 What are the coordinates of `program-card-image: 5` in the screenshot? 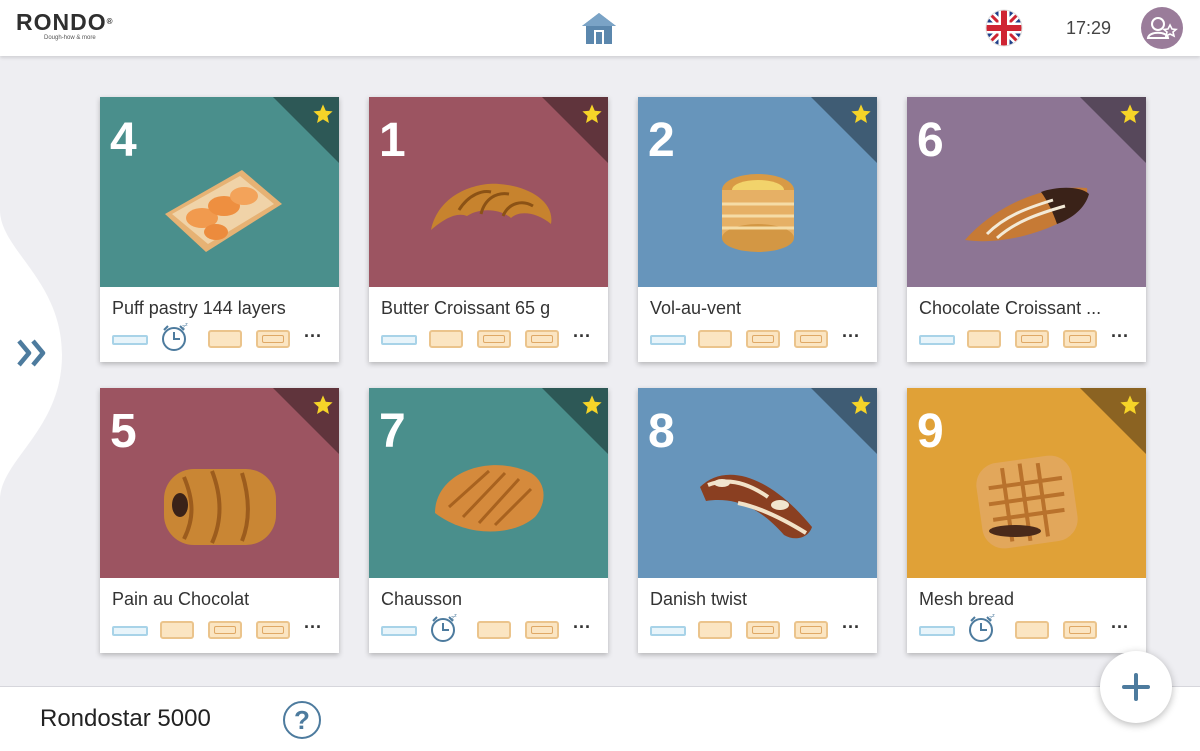 It's located at (219, 483).